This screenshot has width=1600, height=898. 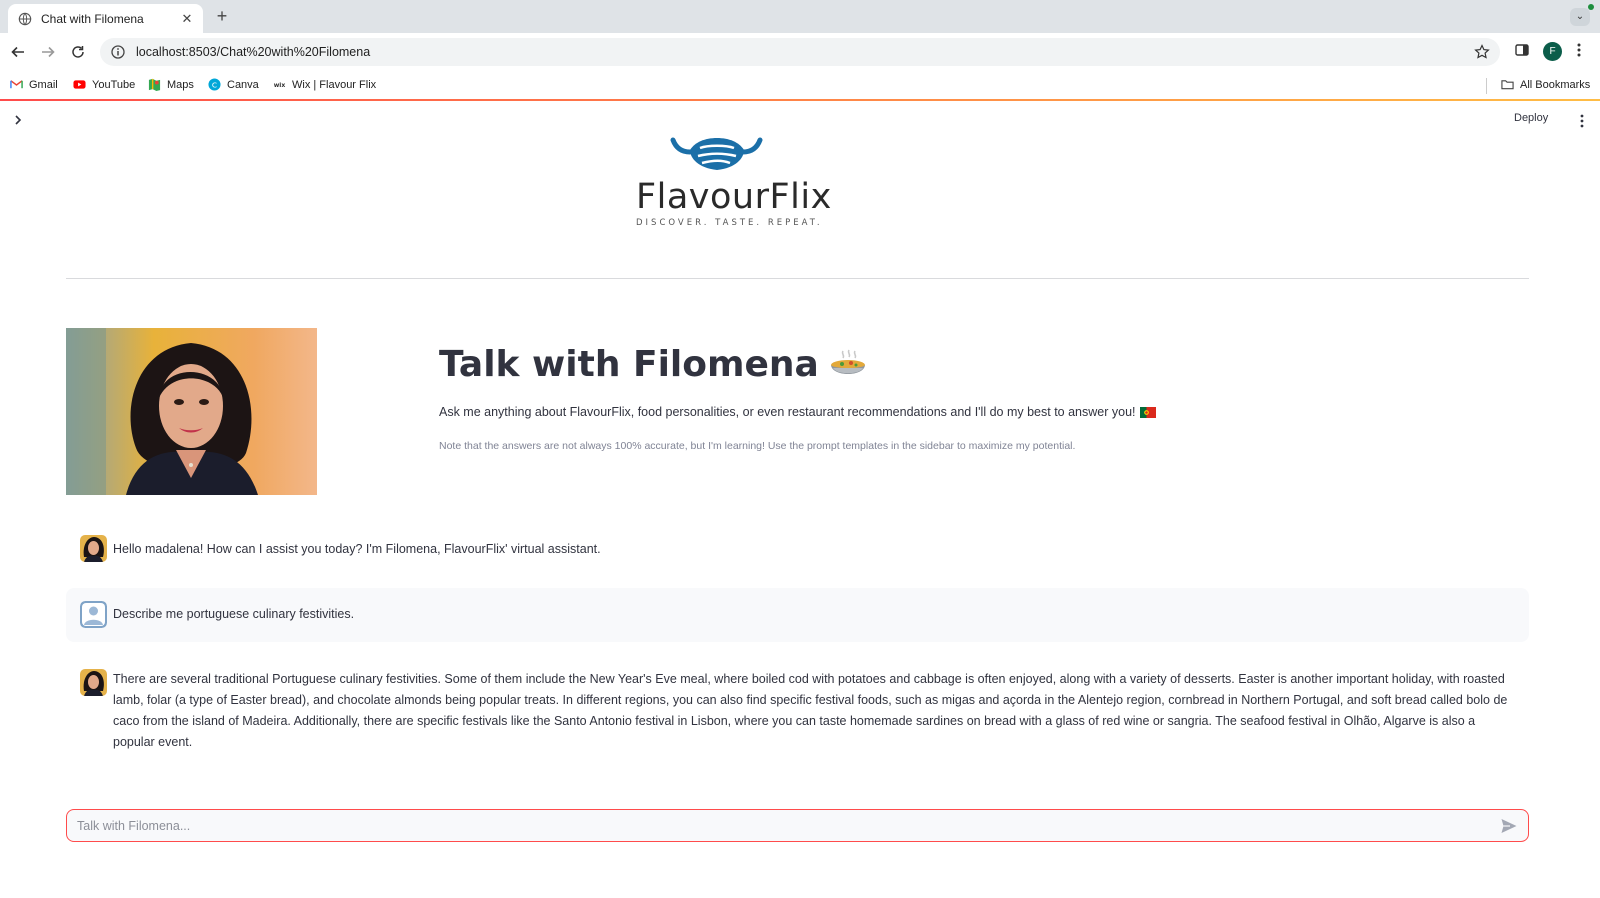 I want to click on logo-wordmark: FlavourFlix, so click(x=734, y=197).